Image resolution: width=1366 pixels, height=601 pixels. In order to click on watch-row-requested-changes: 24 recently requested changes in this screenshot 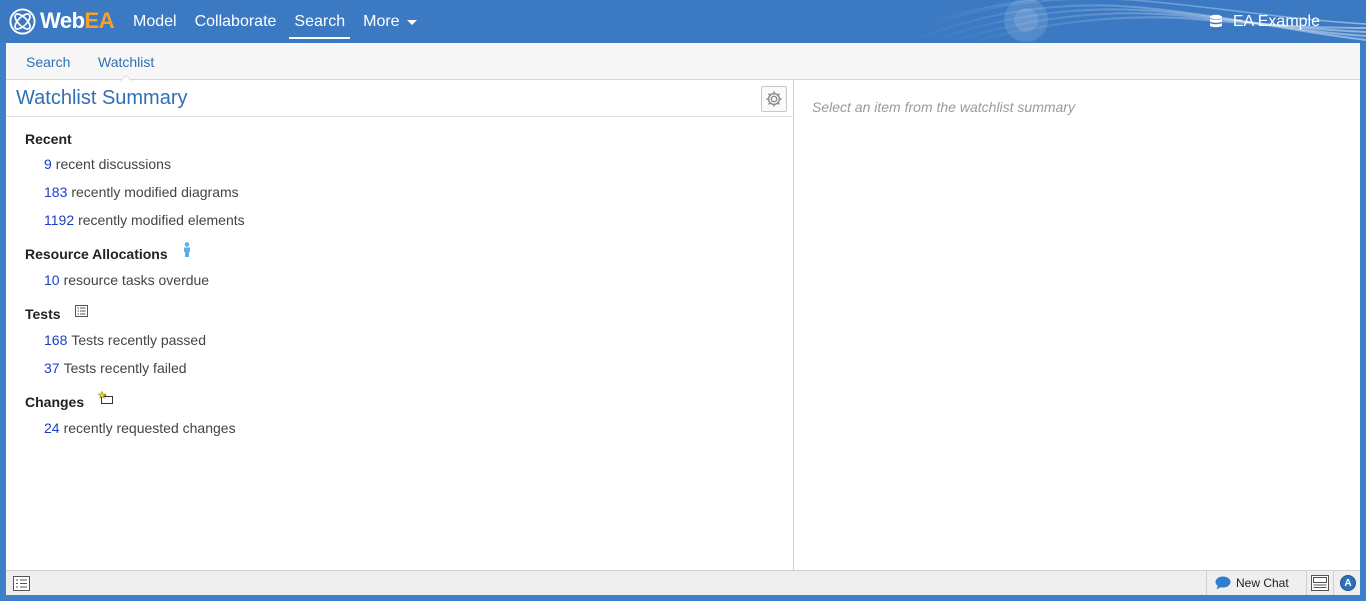, I will do `click(140, 428)`.